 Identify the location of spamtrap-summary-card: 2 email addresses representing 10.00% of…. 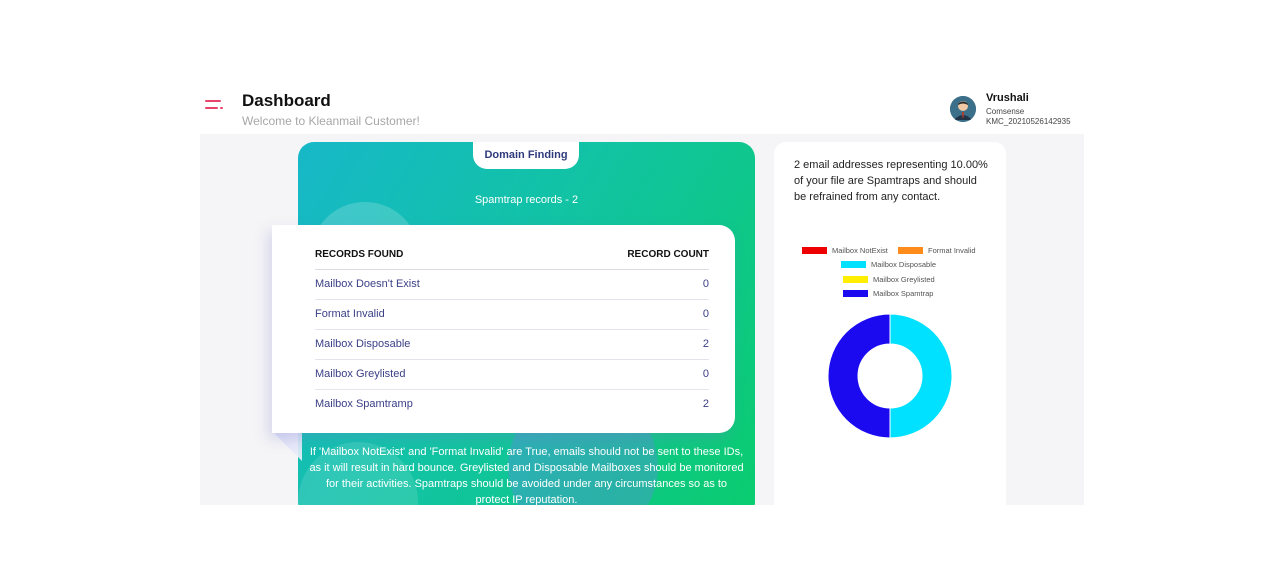
(890, 323).